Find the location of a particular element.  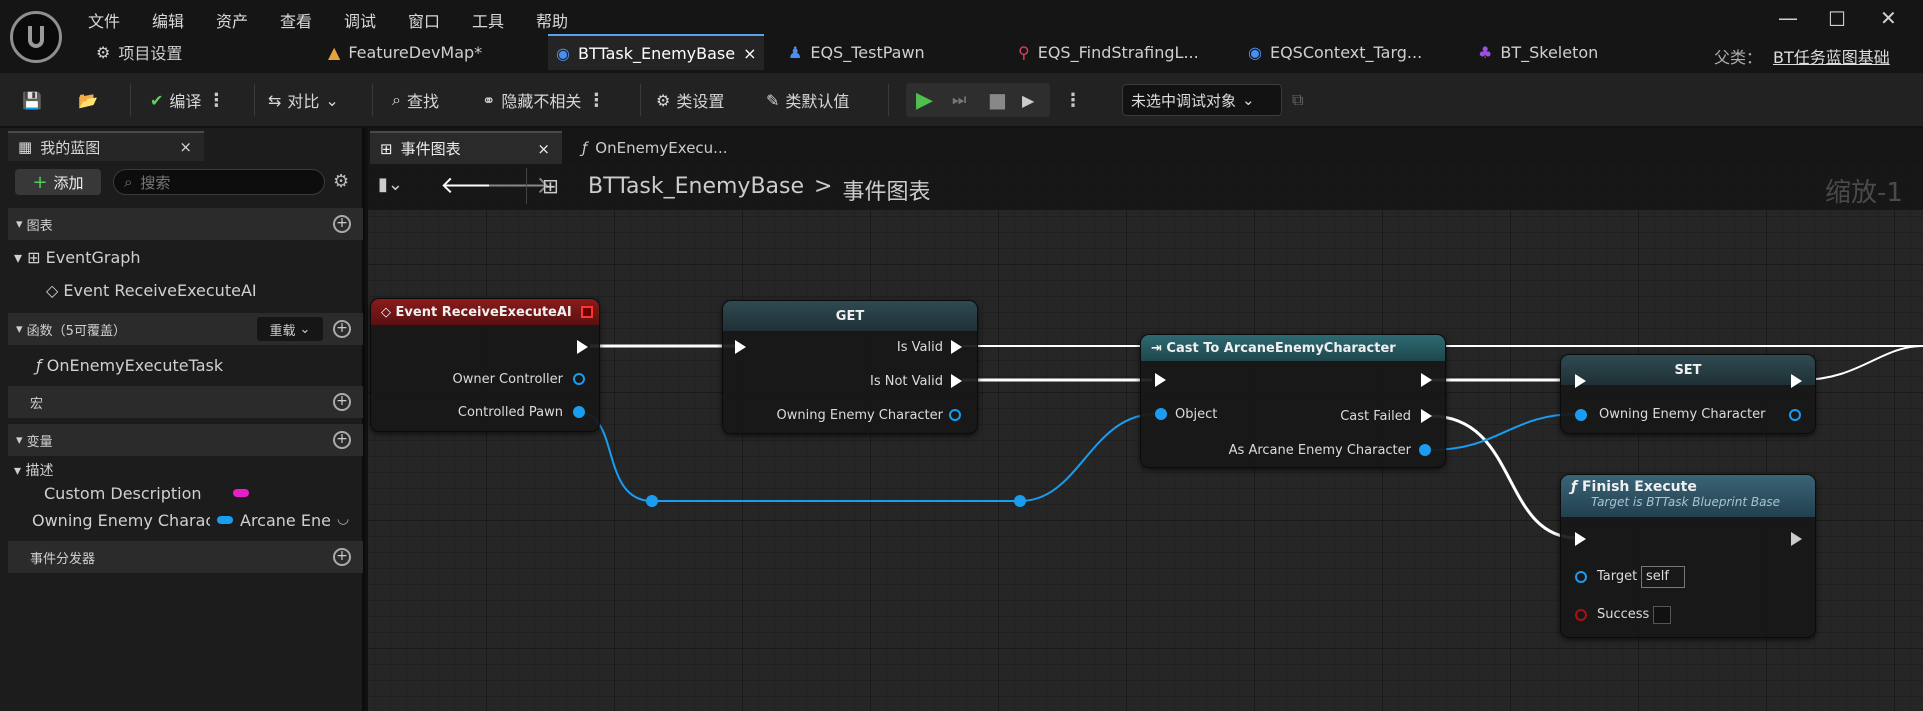

success-pin is located at coordinates (1581, 615).